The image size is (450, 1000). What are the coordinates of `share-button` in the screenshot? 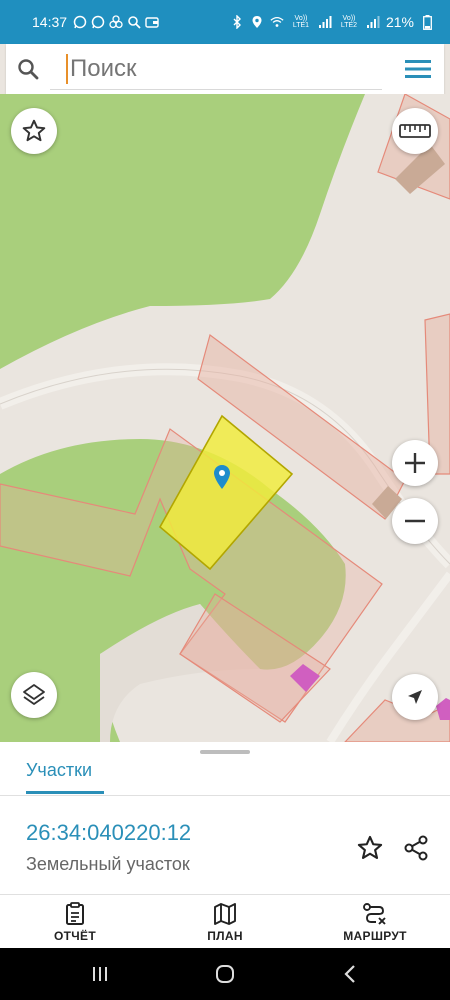 It's located at (416, 848).